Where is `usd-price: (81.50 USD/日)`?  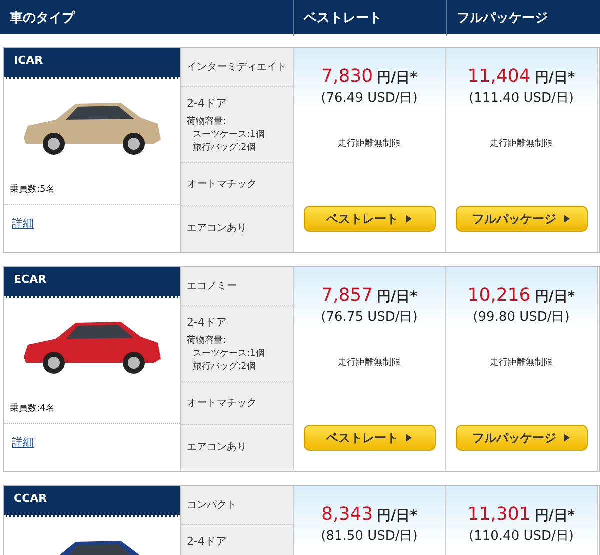 usd-price: (81.50 USD/日) is located at coordinates (369, 536).